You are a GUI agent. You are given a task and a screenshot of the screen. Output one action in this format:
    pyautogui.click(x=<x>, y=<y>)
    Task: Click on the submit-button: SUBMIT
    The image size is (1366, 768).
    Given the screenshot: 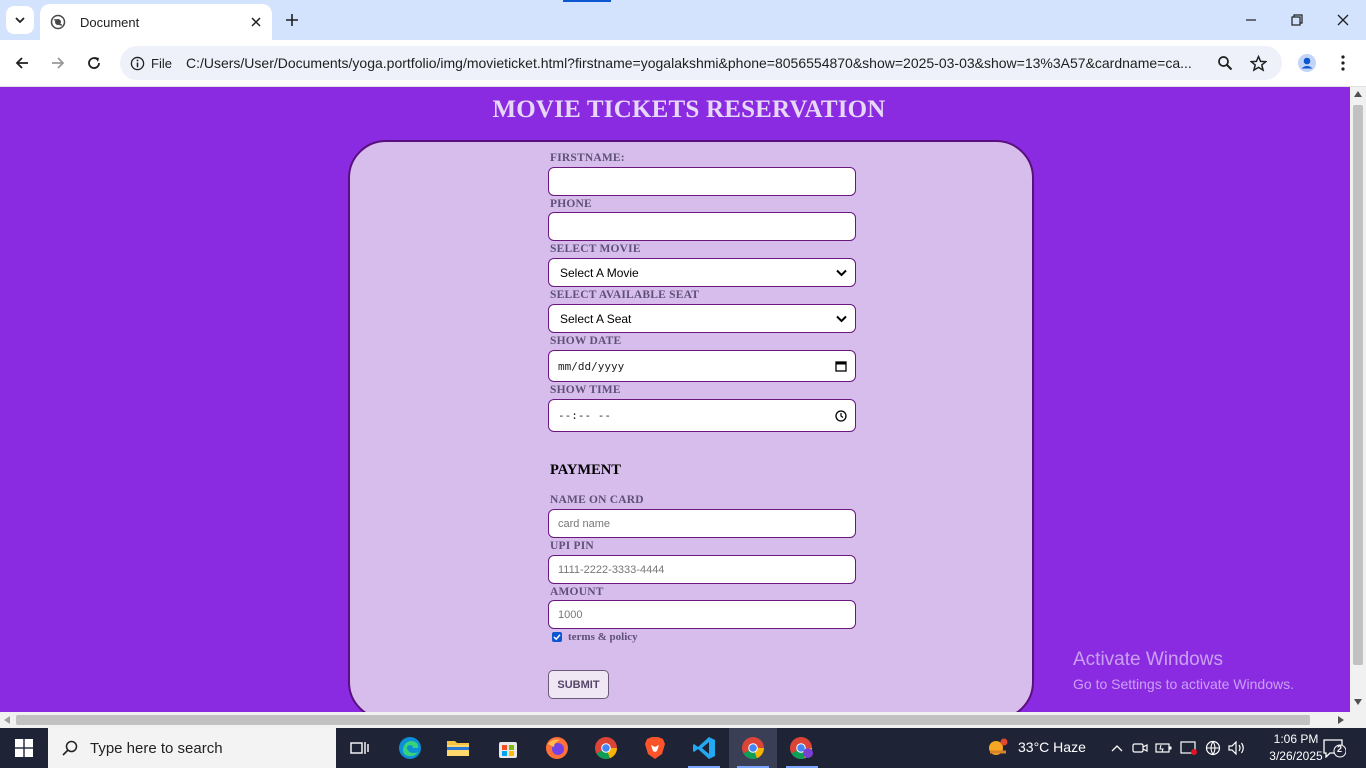 What is the action you would take?
    pyautogui.click(x=578, y=684)
    